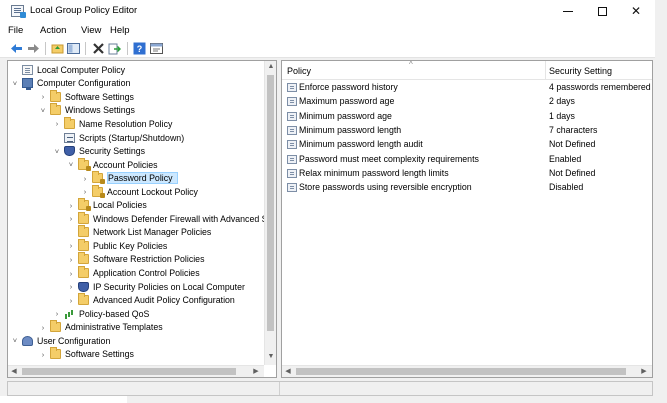 This screenshot has height=403, width=667. What do you see at coordinates (87, 110) in the screenshot?
I see `tree-node: ˅ Windows Settings` at bounding box center [87, 110].